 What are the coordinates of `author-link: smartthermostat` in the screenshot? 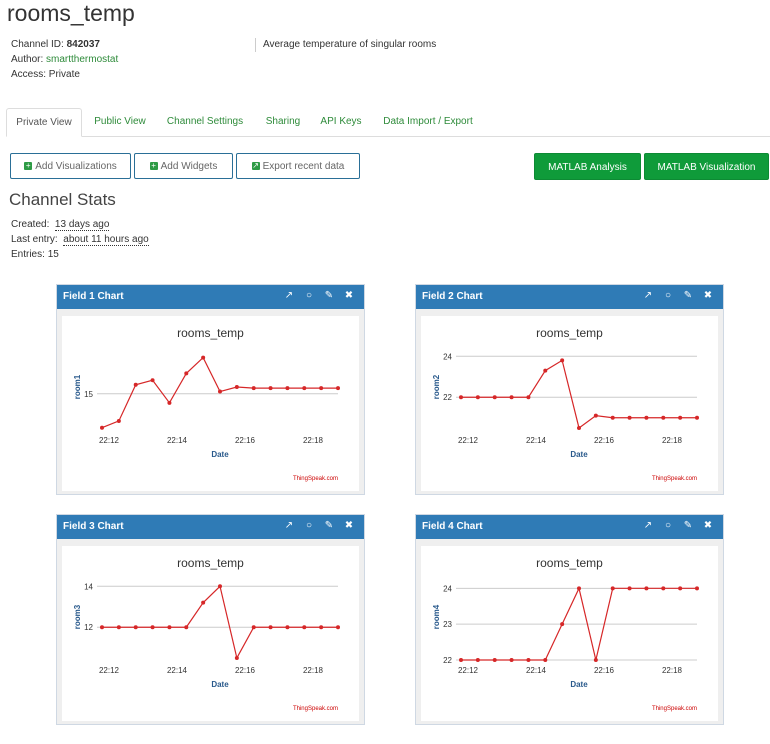 It's located at (82, 59).